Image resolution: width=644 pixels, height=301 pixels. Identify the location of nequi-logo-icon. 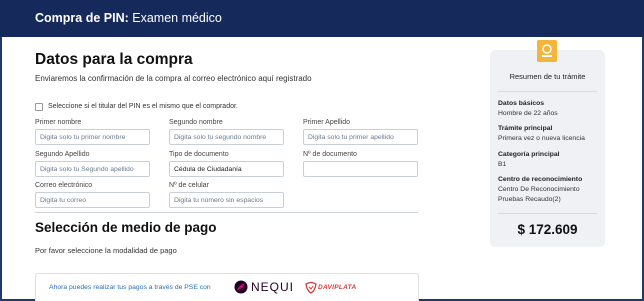
(241, 287).